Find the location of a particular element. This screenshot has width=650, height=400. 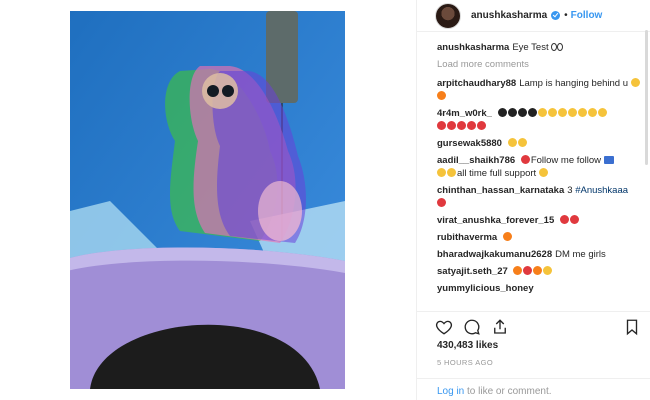

black-hearts-emoji-icon is located at coordinates (552, 113).